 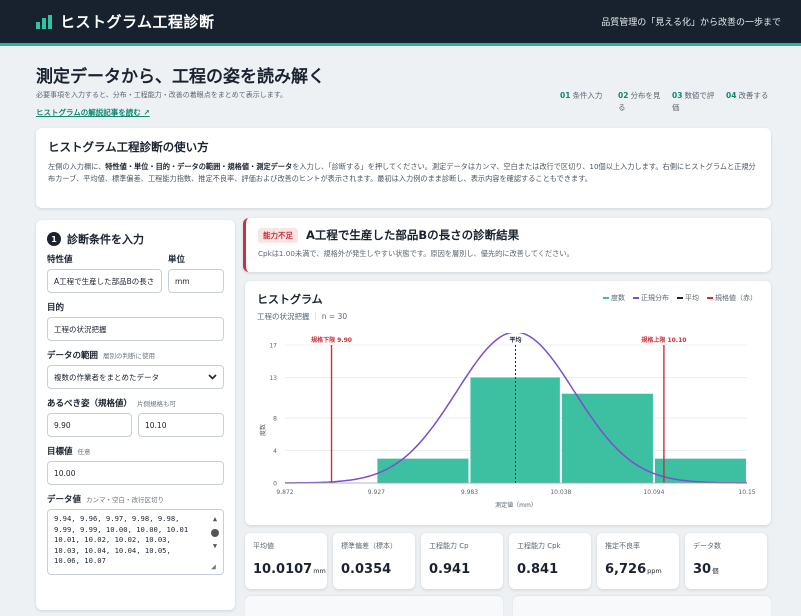 I want to click on step-4: 04 改善する, so click(x=747, y=95).